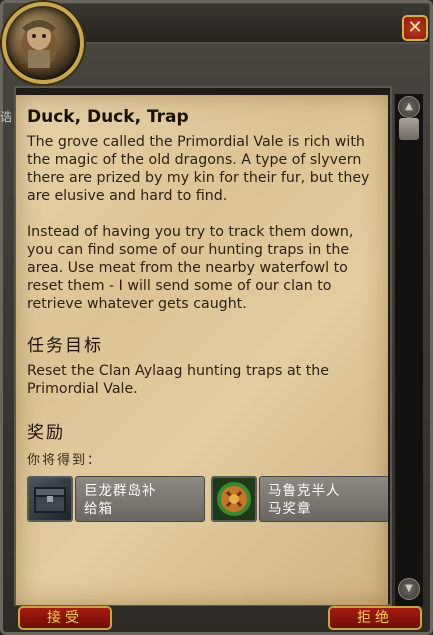  I want to click on scrollbar: ▲ ▼, so click(408, 350).